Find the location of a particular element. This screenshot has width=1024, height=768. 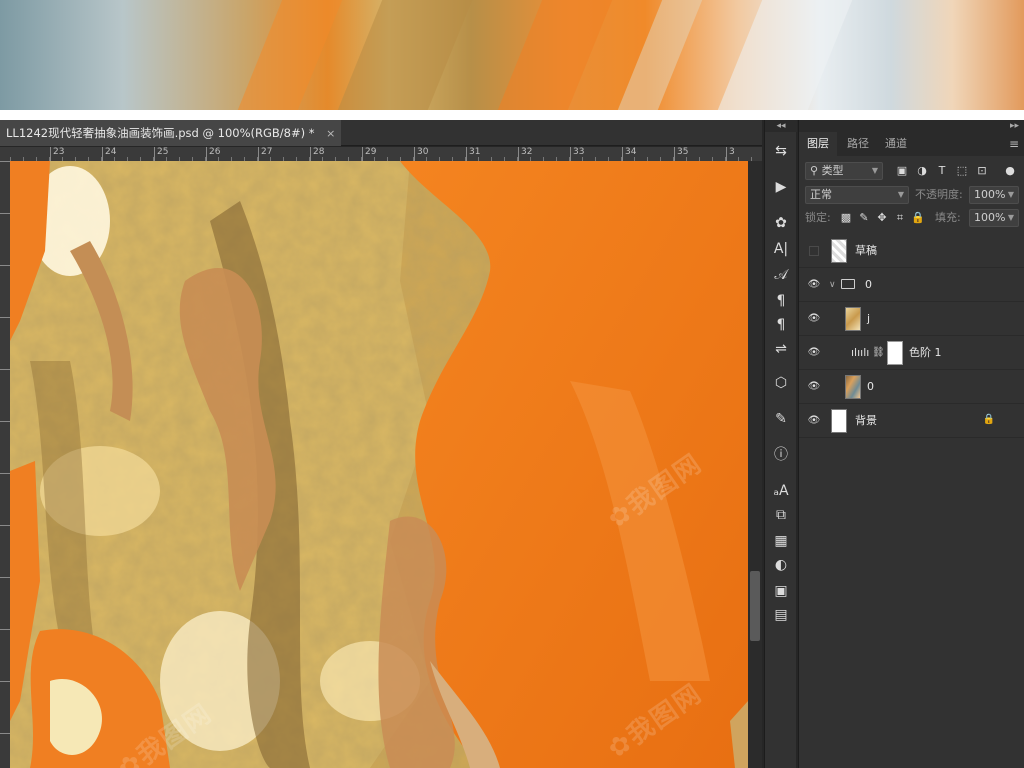

filter-adjustment-icon: ◑ is located at coordinates (922, 171).